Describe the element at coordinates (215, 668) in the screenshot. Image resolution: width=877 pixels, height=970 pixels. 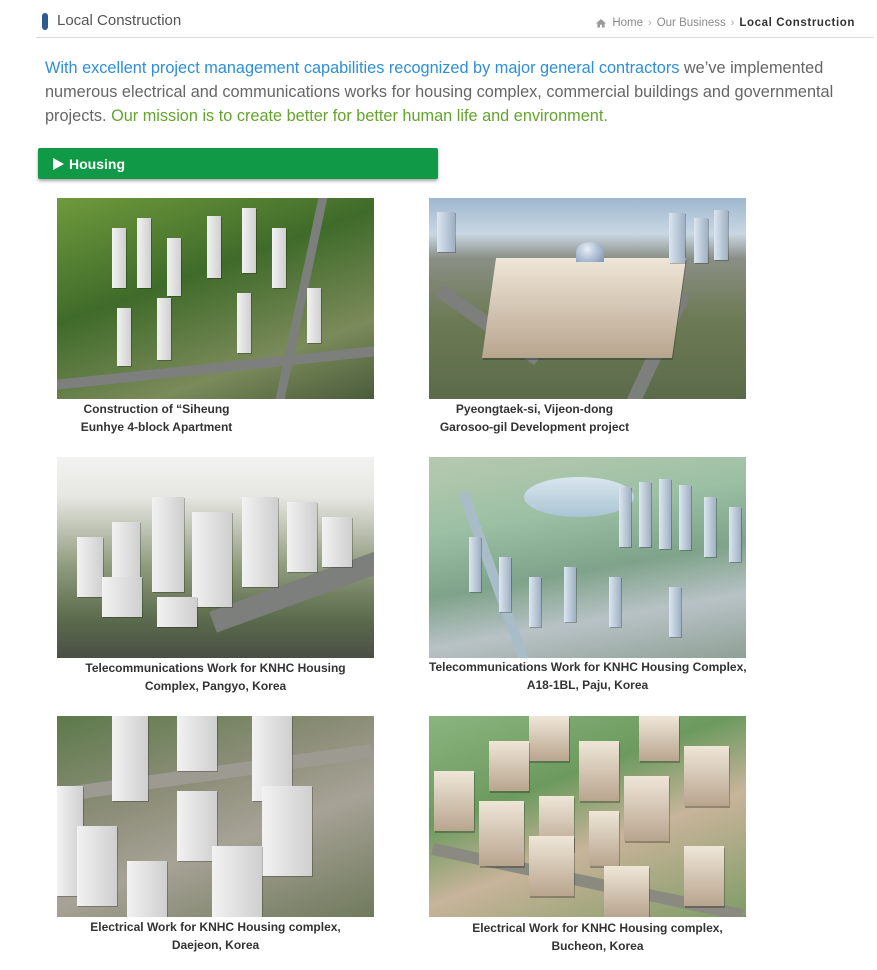
I see `caption-line: Telecommunications Work for KNHC Housing` at that location.